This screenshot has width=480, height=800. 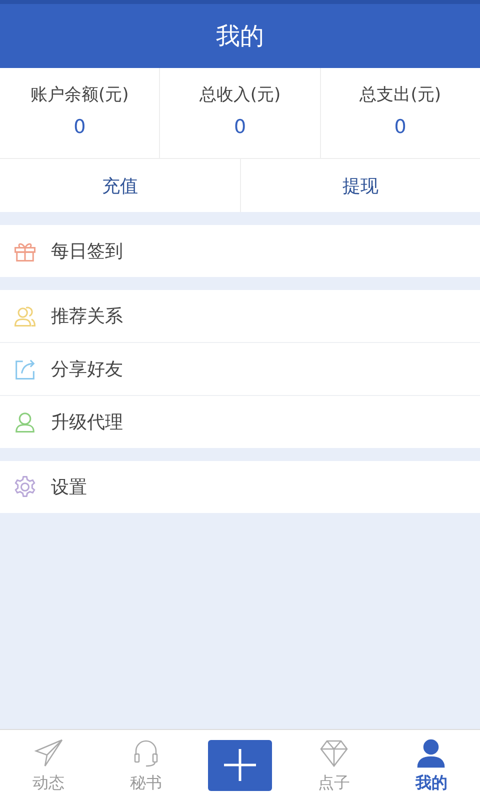 I want to click on menu-item: 每日签到, so click(x=240, y=251).